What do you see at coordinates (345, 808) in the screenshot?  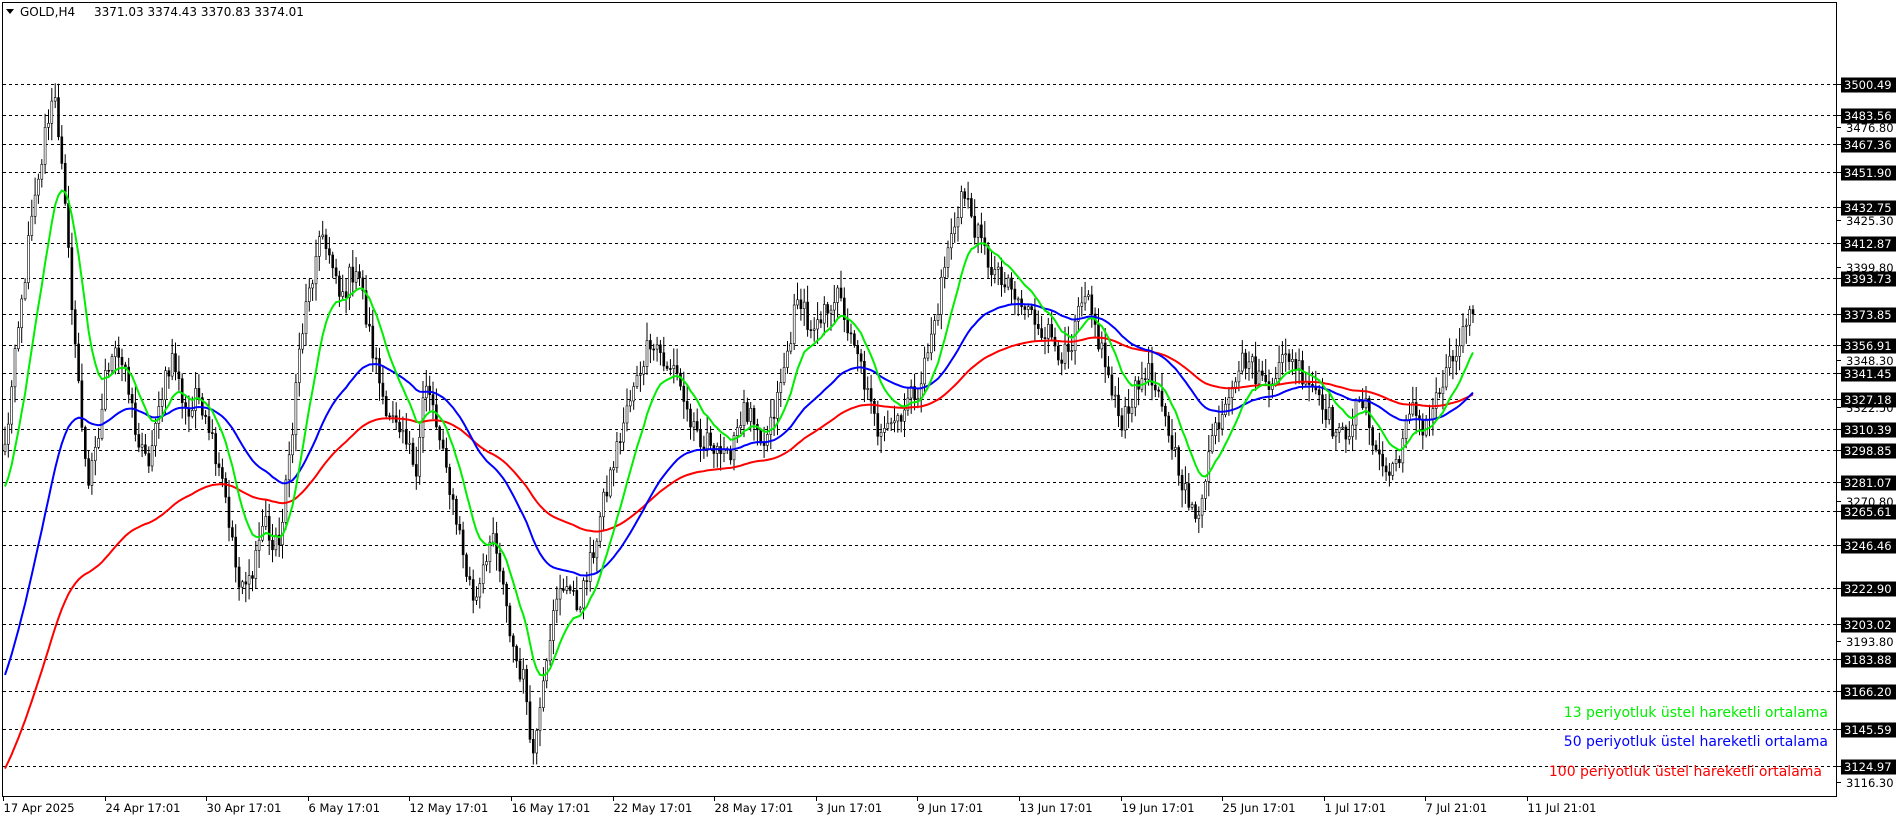 I see `time-tick-label: 6 May 17:01` at bounding box center [345, 808].